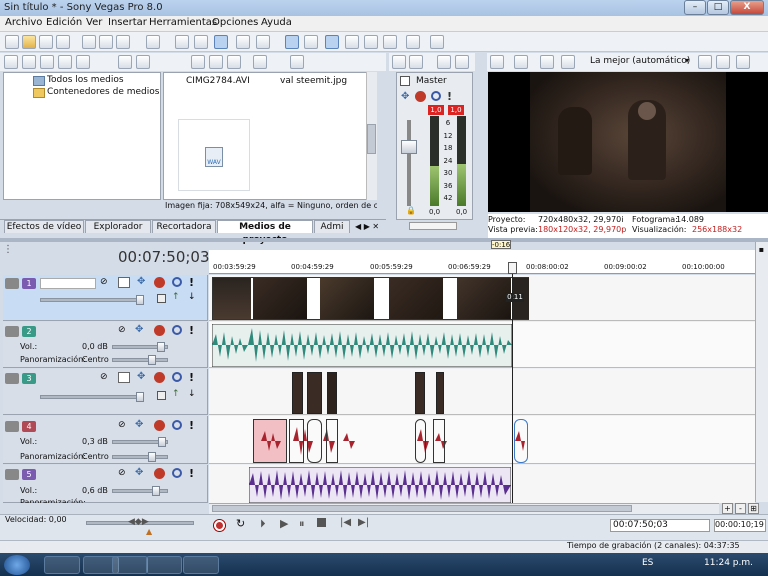  What do you see at coordinates (260, 62) in the screenshot?
I see `views-icon` at bounding box center [260, 62].